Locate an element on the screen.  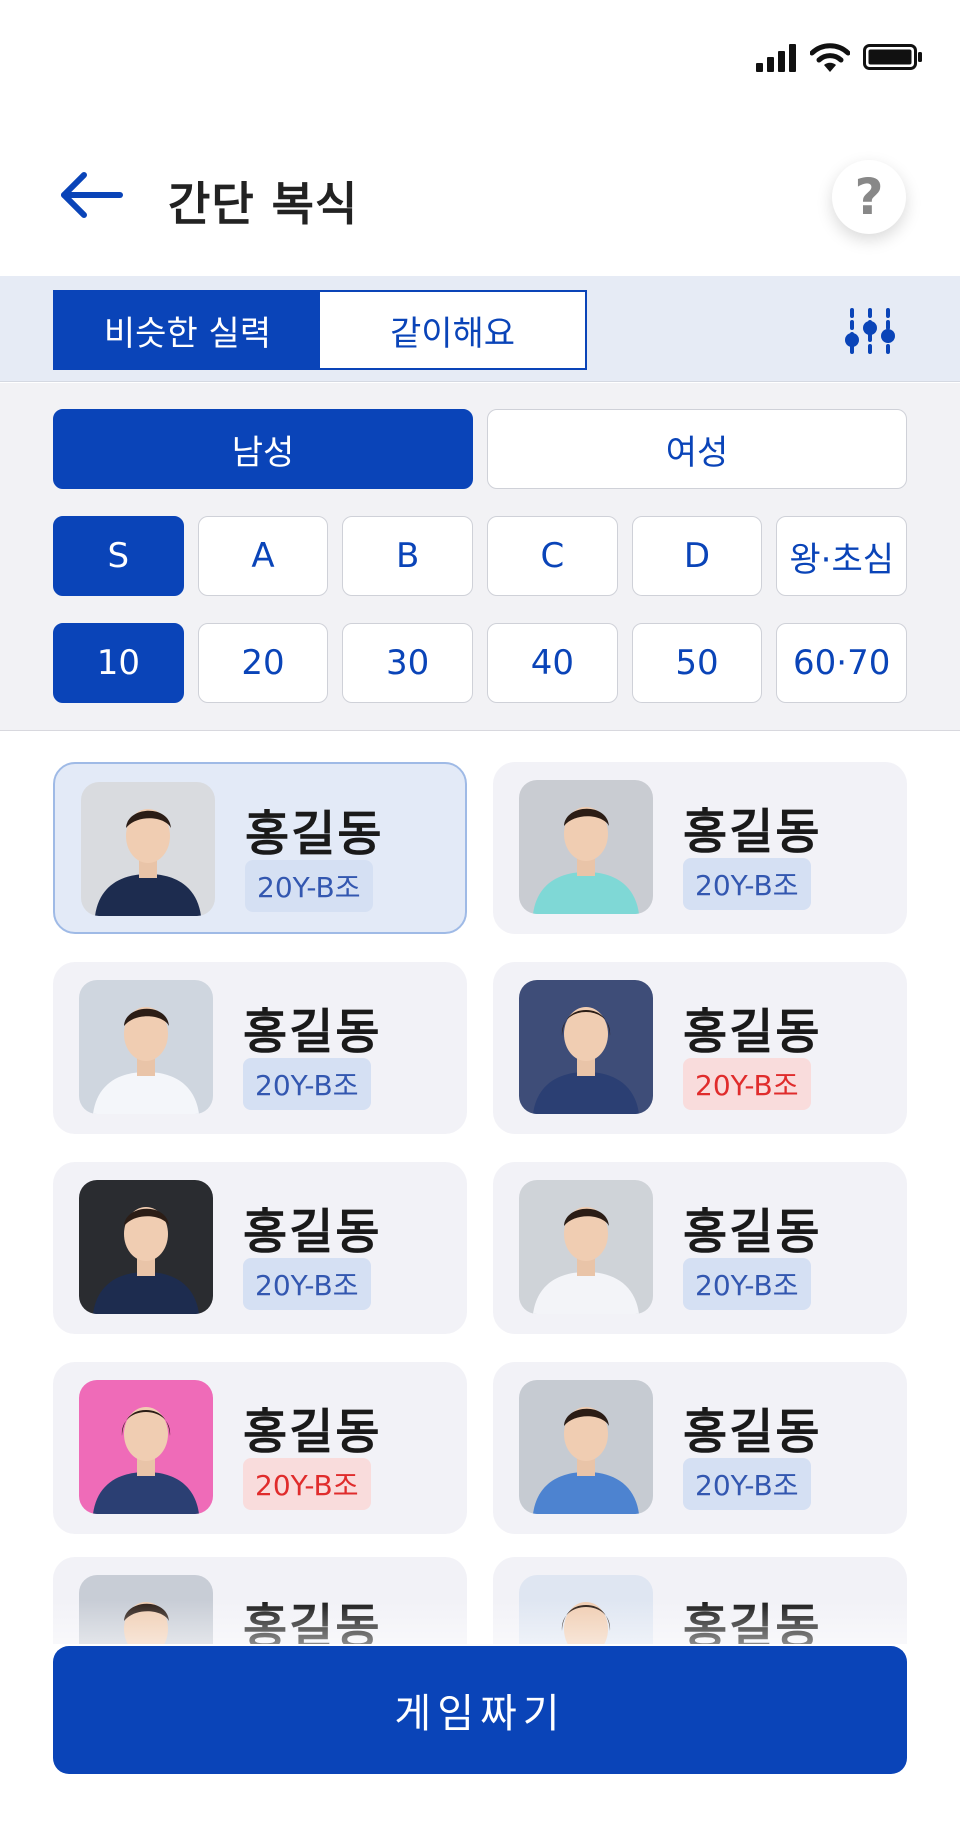
grade-chip-a: A is located at coordinates (263, 556).